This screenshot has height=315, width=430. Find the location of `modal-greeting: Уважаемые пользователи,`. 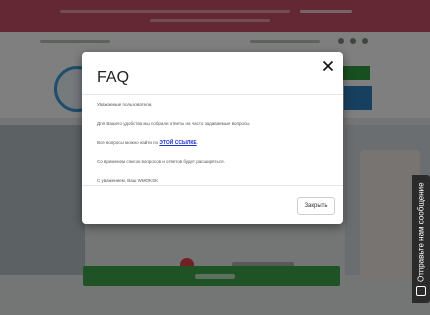

modal-greeting: Уважаемые пользователи, is located at coordinates (125, 104).